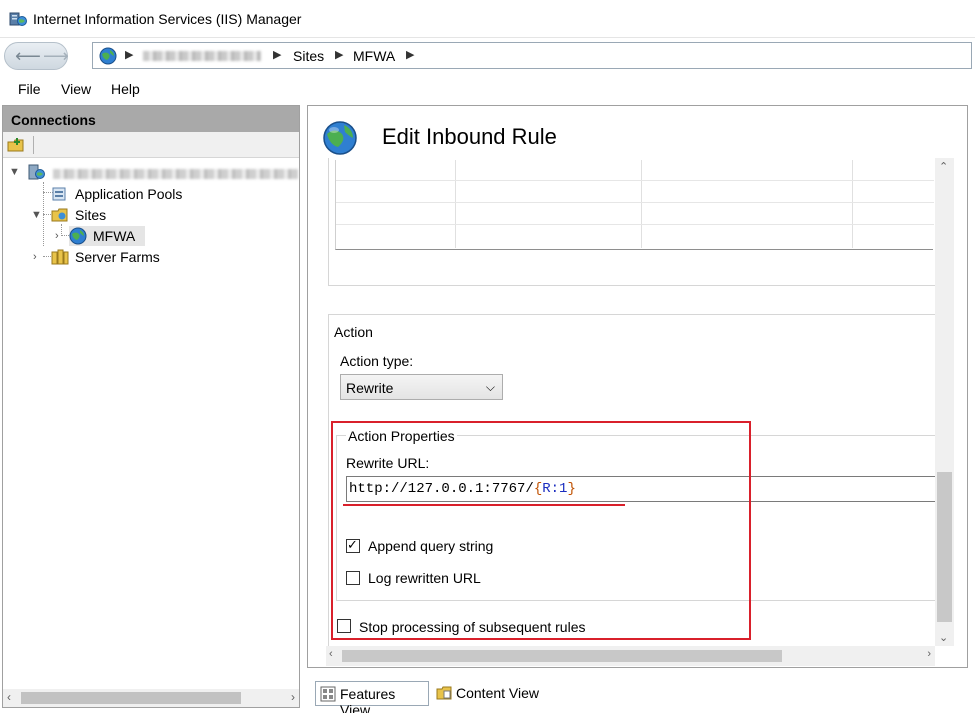  Describe the element at coordinates (175, 174) in the screenshot. I see `server-name-redacted` at that location.